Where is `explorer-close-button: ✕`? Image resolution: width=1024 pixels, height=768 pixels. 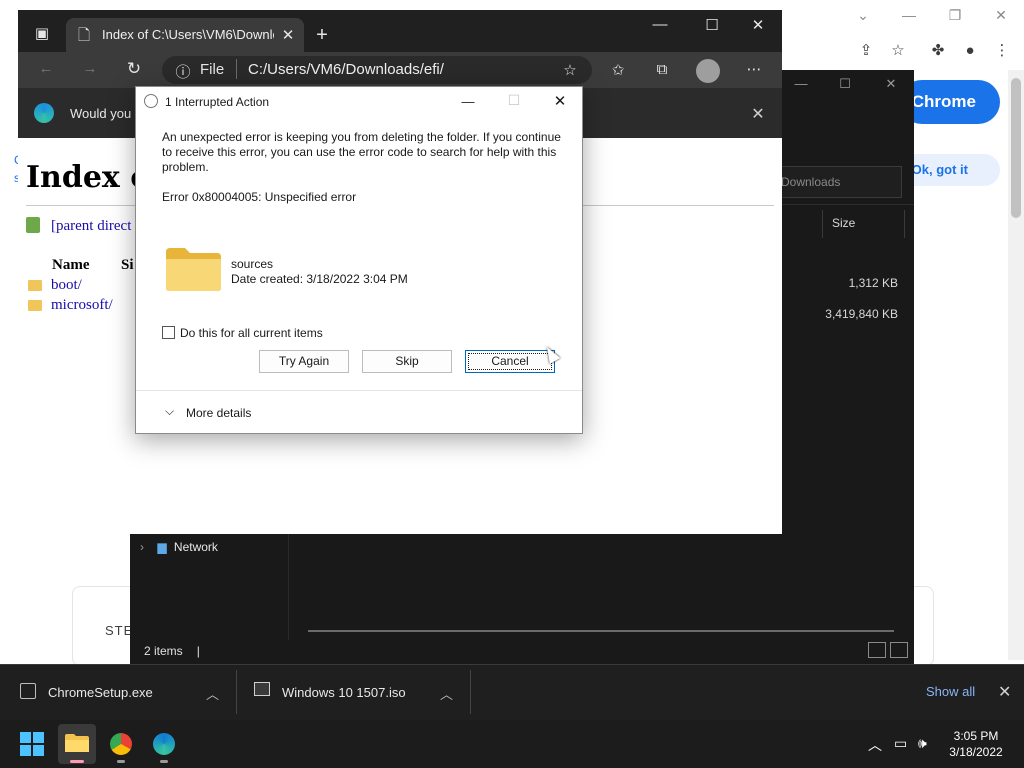
explorer-close-button: ✕ is located at coordinates (891, 86).